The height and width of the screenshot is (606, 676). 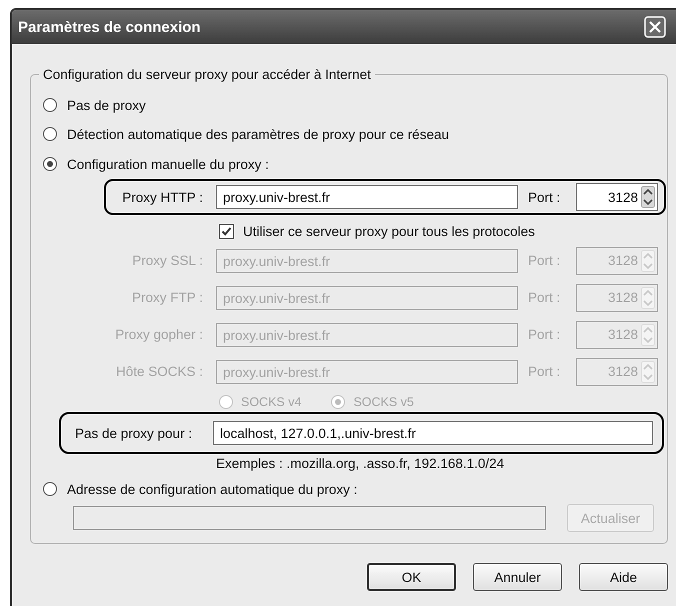 What do you see at coordinates (433, 433) in the screenshot?
I see `input-field: localhost, 127.0.0.1,.univ-brest.fr` at bounding box center [433, 433].